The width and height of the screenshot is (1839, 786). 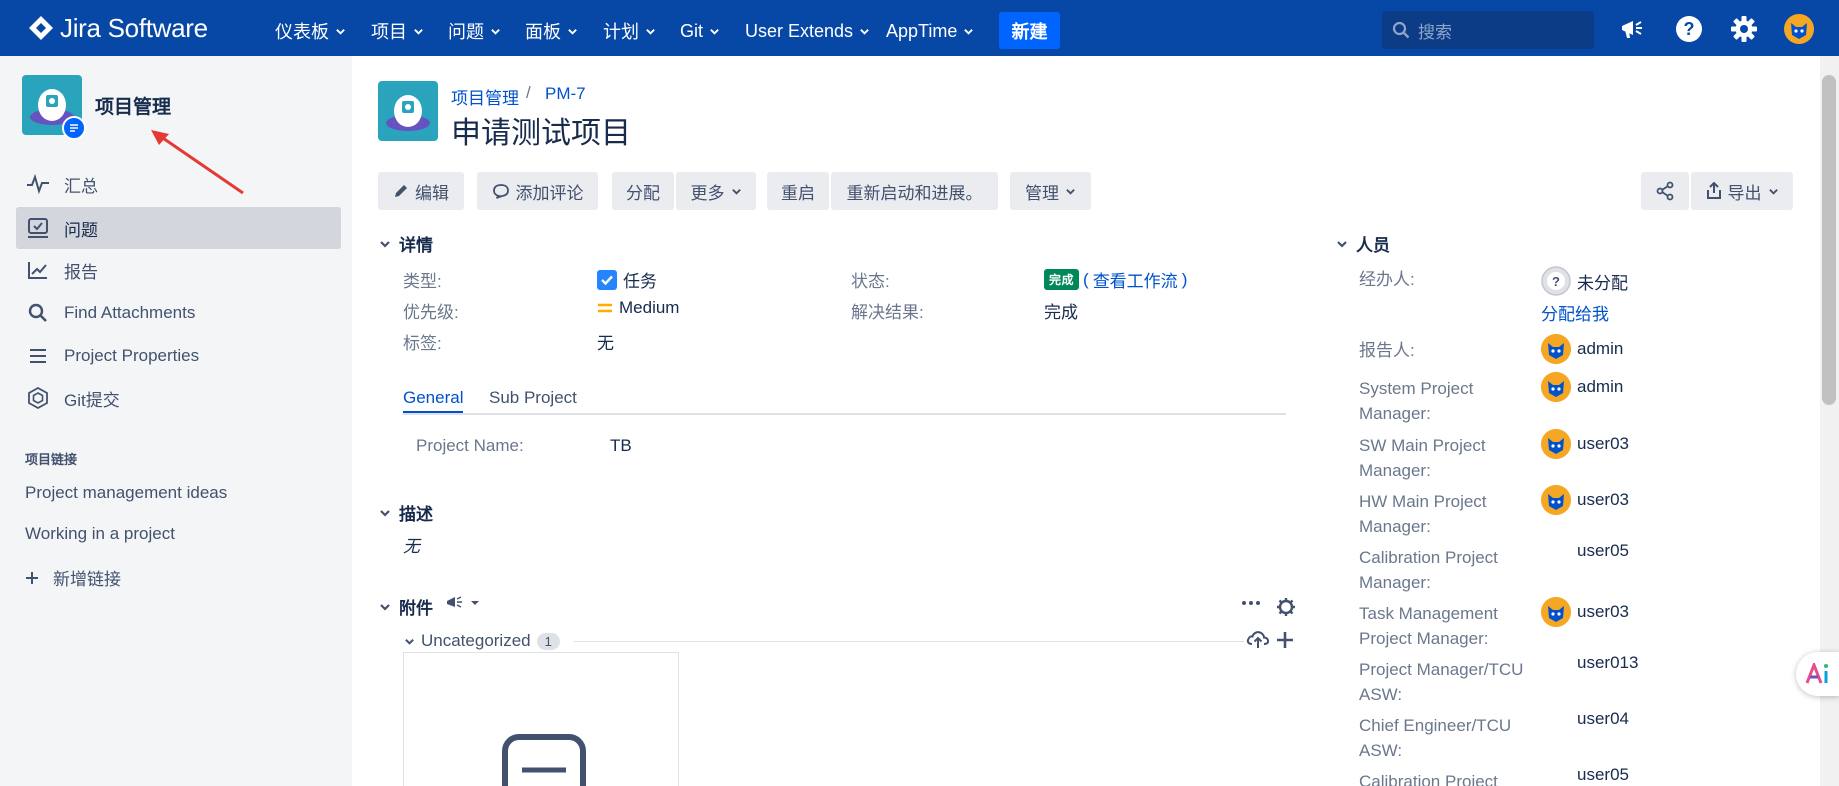 I want to click on sidebar-item-project-properties: Project Properties, so click(x=178, y=356).